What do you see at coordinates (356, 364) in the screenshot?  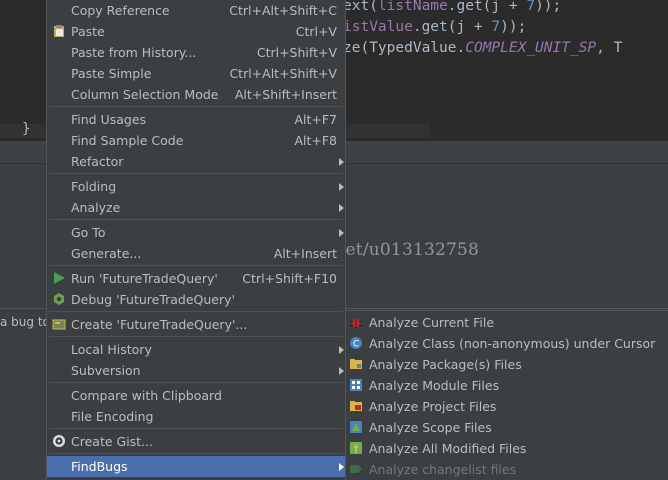 I see `package-icon` at bounding box center [356, 364].